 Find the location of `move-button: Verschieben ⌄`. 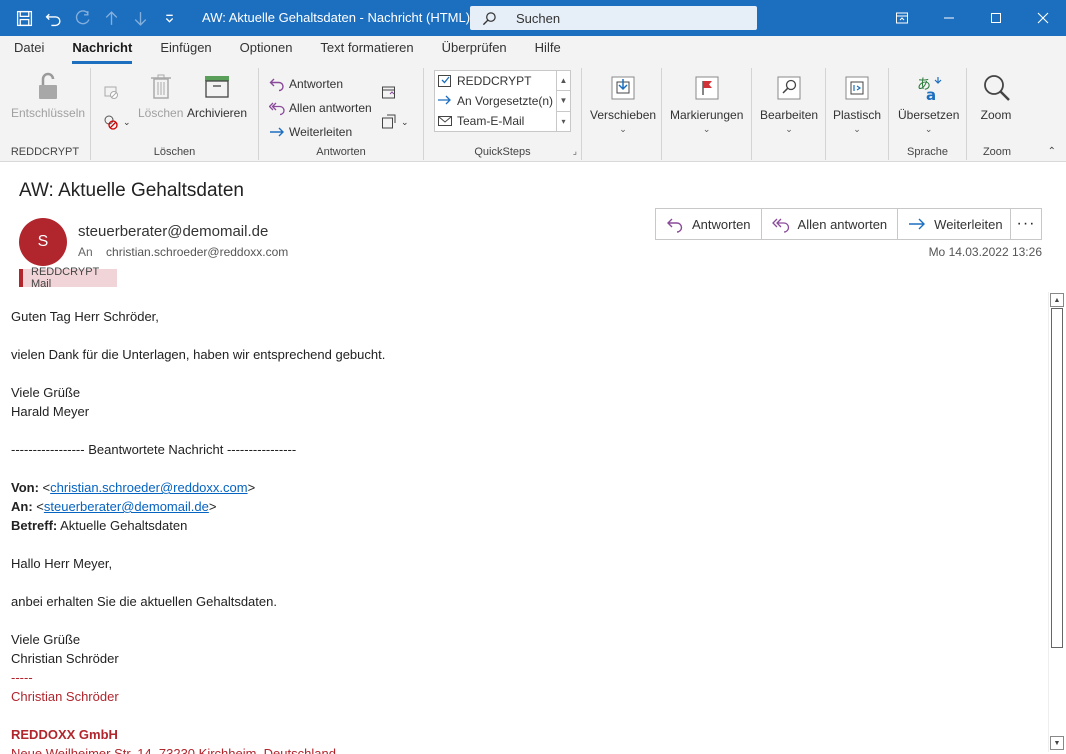

move-button: Verschieben ⌄ is located at coordinates (623, 103).